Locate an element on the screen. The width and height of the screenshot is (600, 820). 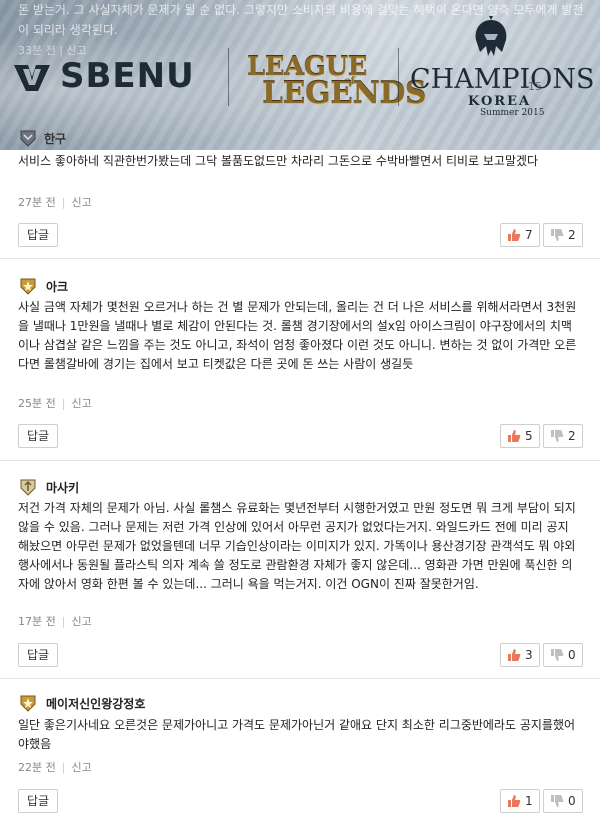
champions-helmet-icon is located at coordinates (491, 36).